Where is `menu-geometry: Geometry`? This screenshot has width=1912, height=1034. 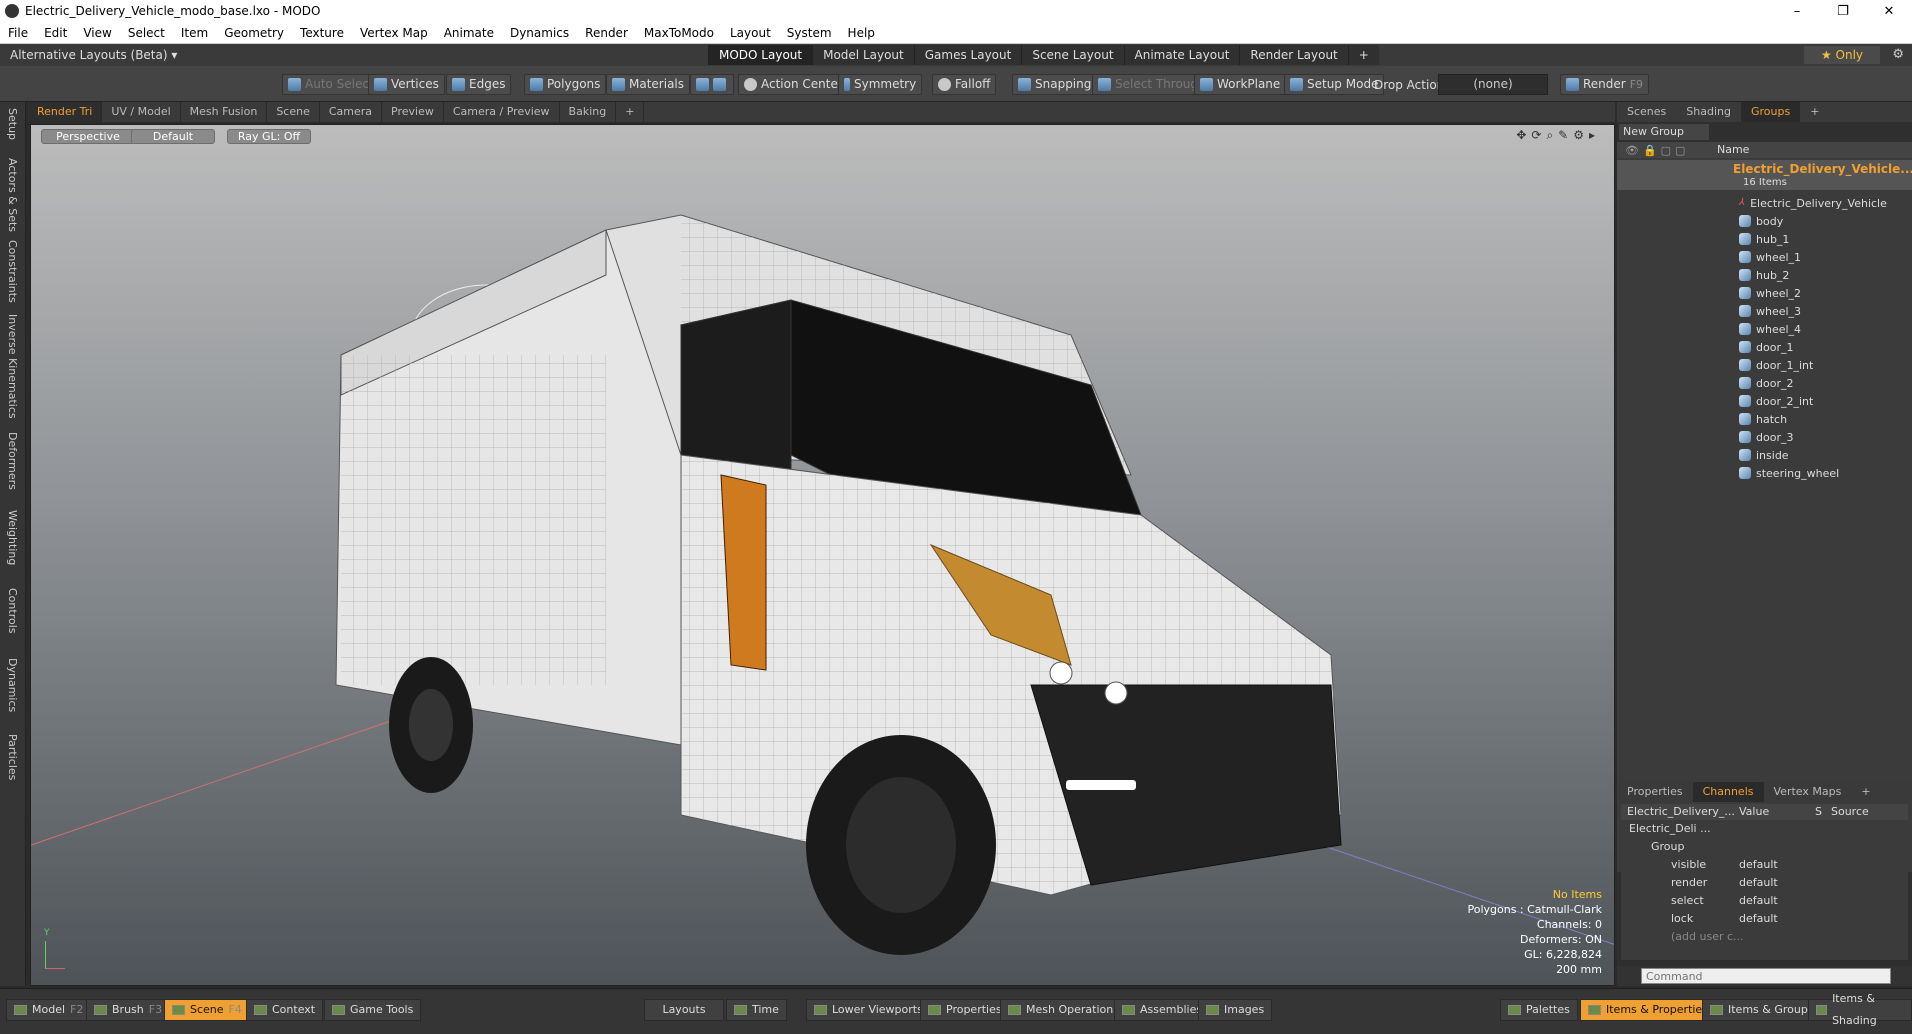
menu-geometry: Geometry is located at coordinates (254, 33).